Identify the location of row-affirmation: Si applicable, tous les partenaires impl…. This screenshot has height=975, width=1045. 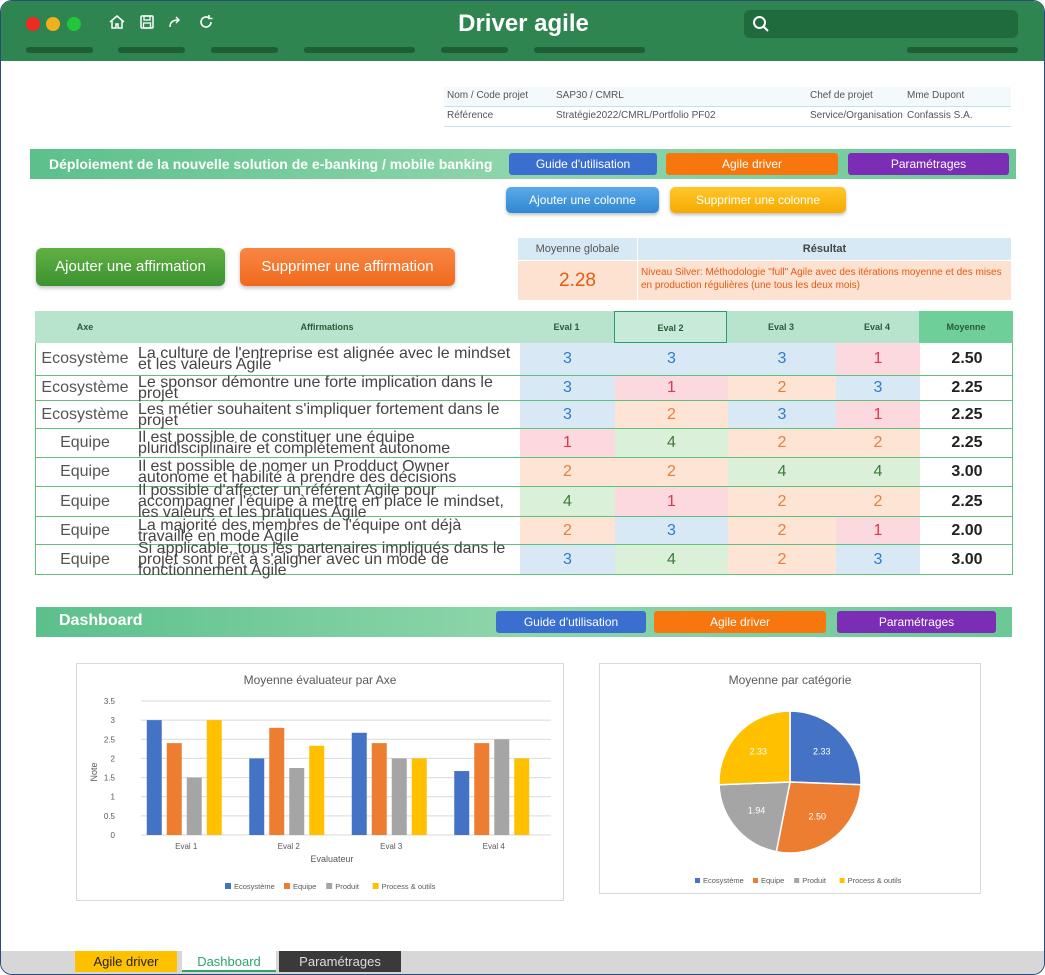
(328, 560).